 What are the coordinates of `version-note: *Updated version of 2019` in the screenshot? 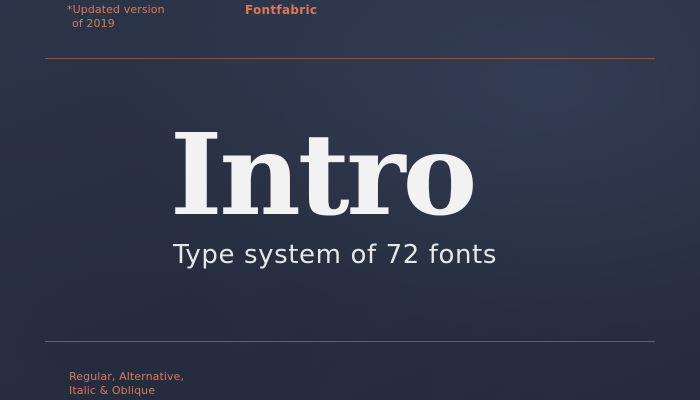 It's located at (116, 17).